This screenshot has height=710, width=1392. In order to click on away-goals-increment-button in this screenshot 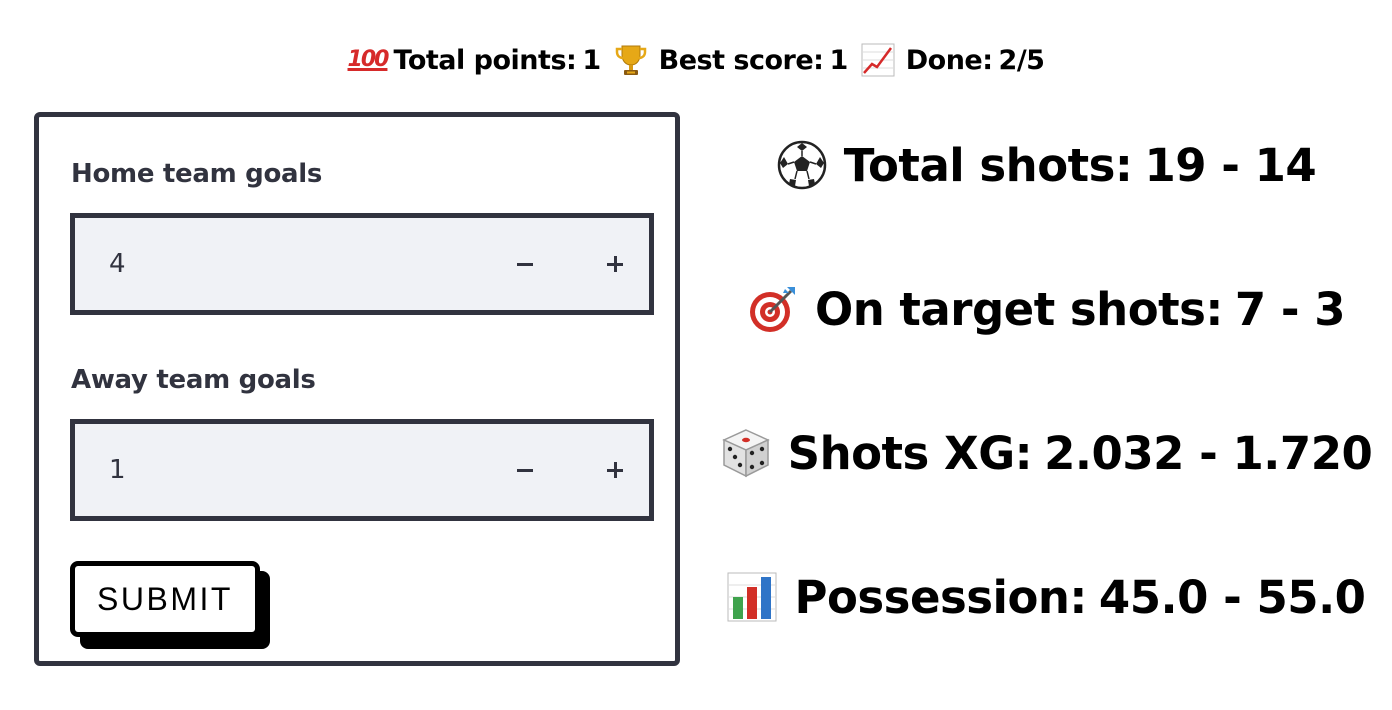, I will do `click(615, 470)`.